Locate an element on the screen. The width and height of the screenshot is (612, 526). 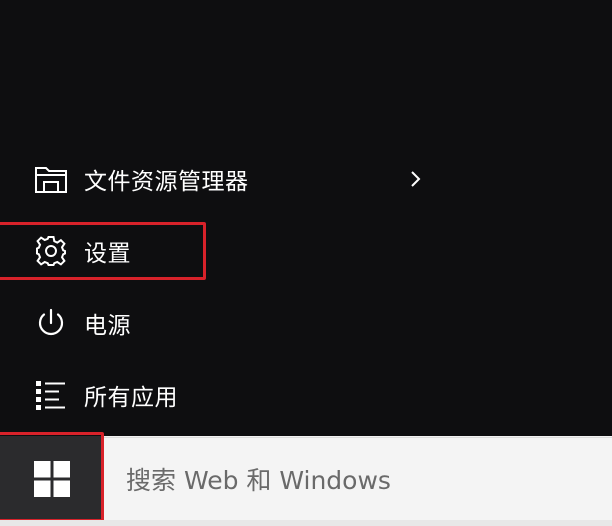
folder-icon is located at coordinates (51, 179).